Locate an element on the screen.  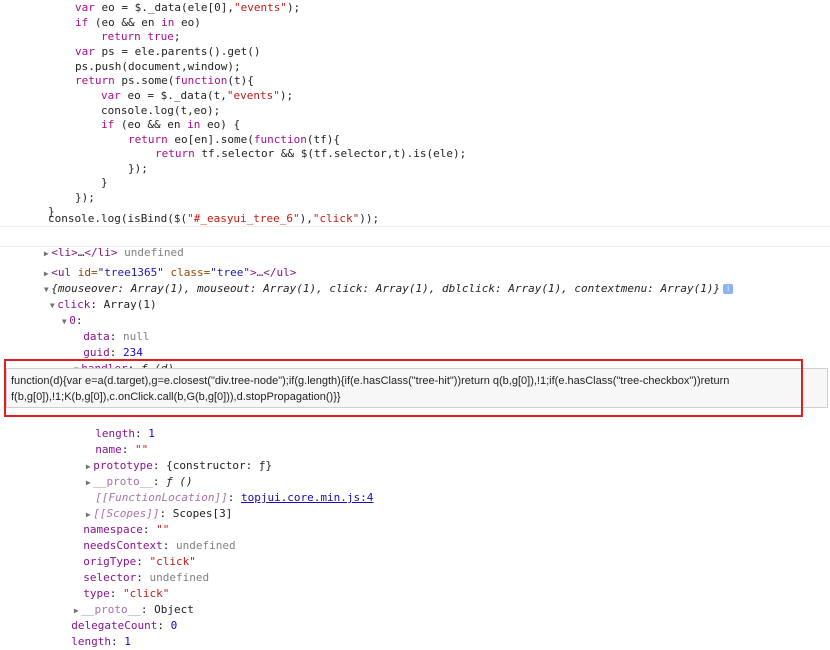
length-row: length: 1 is located at coordinates (125, 433).